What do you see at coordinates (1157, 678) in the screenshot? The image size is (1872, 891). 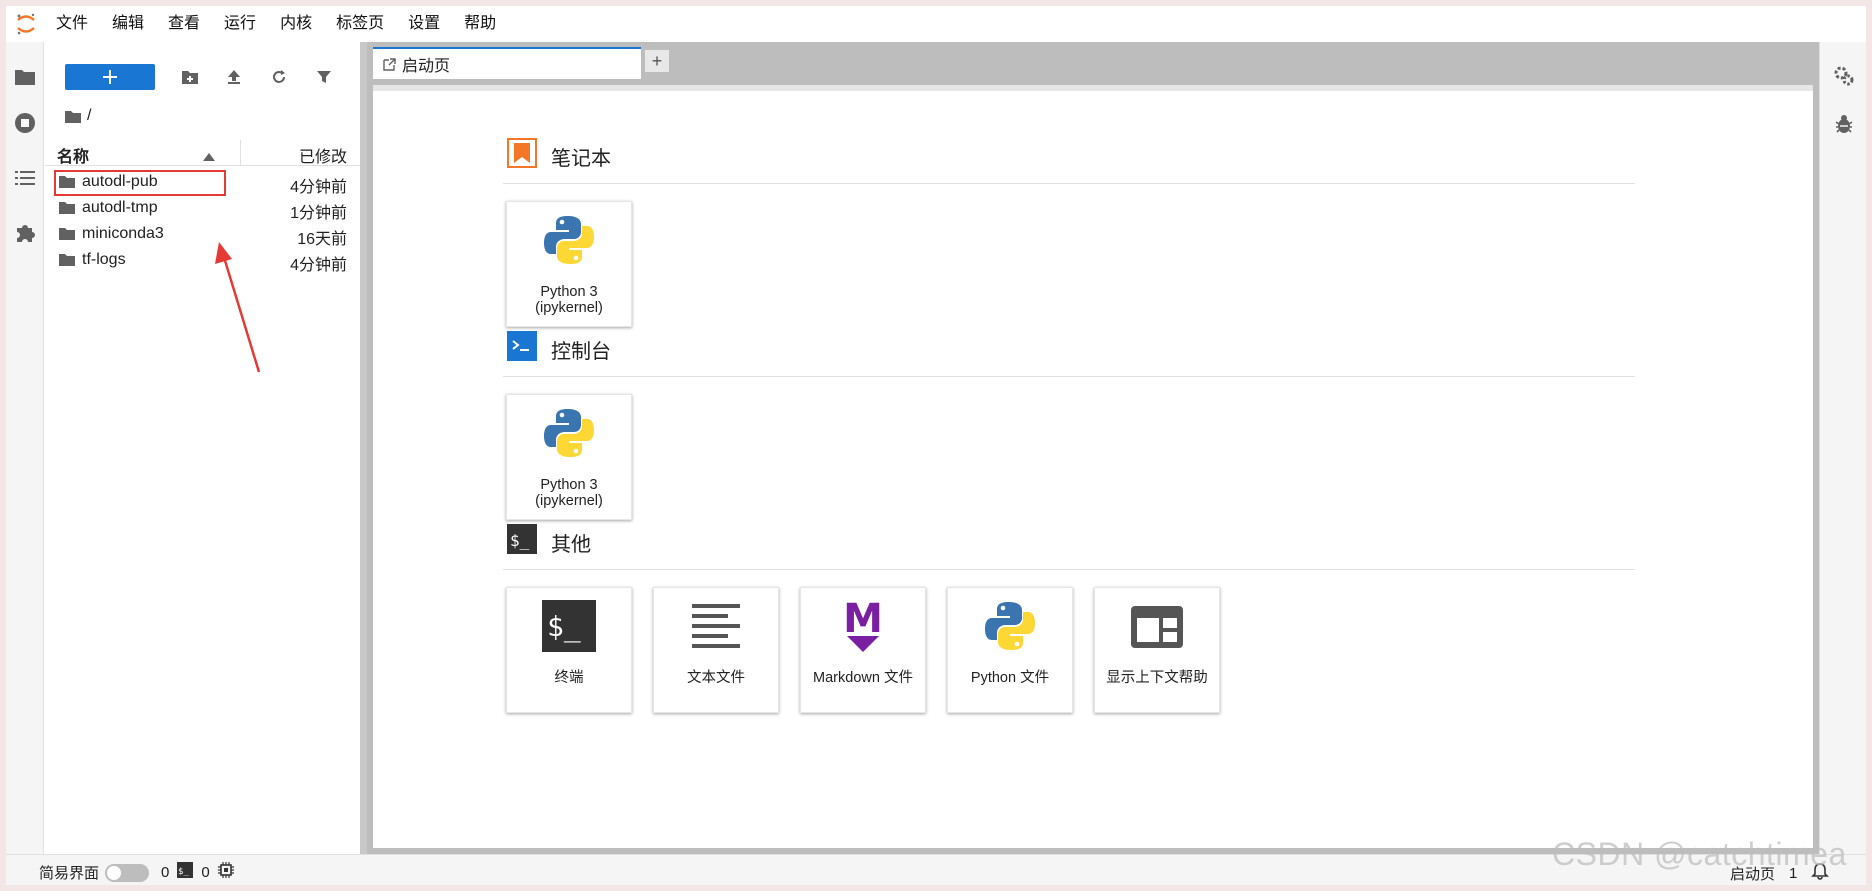 I see `card-label: 显示上下文帮助` at bounding box center [1157, 678].